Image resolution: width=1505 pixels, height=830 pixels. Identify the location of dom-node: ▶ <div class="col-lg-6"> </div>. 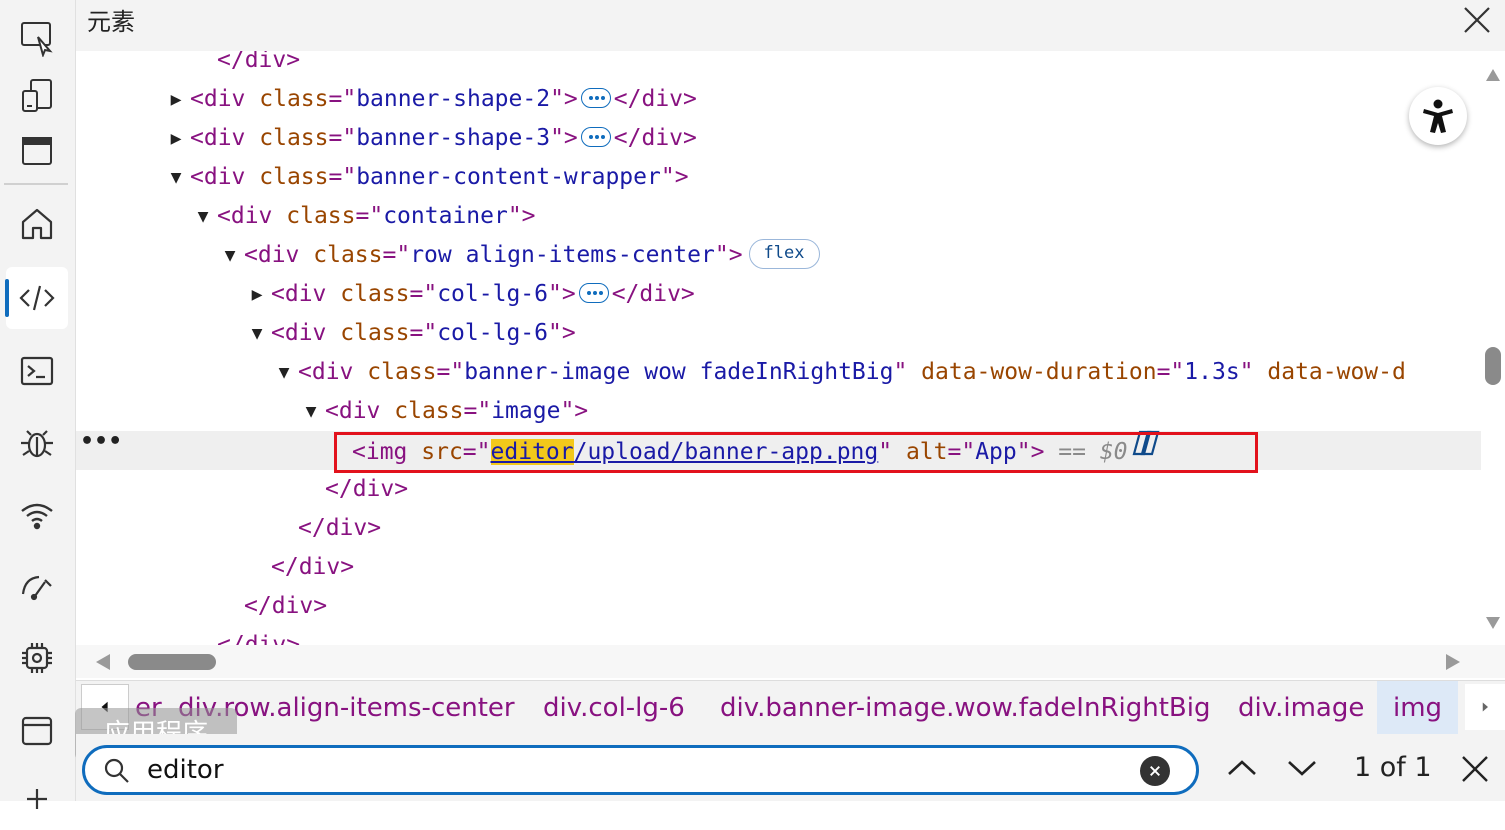
(778, 294).